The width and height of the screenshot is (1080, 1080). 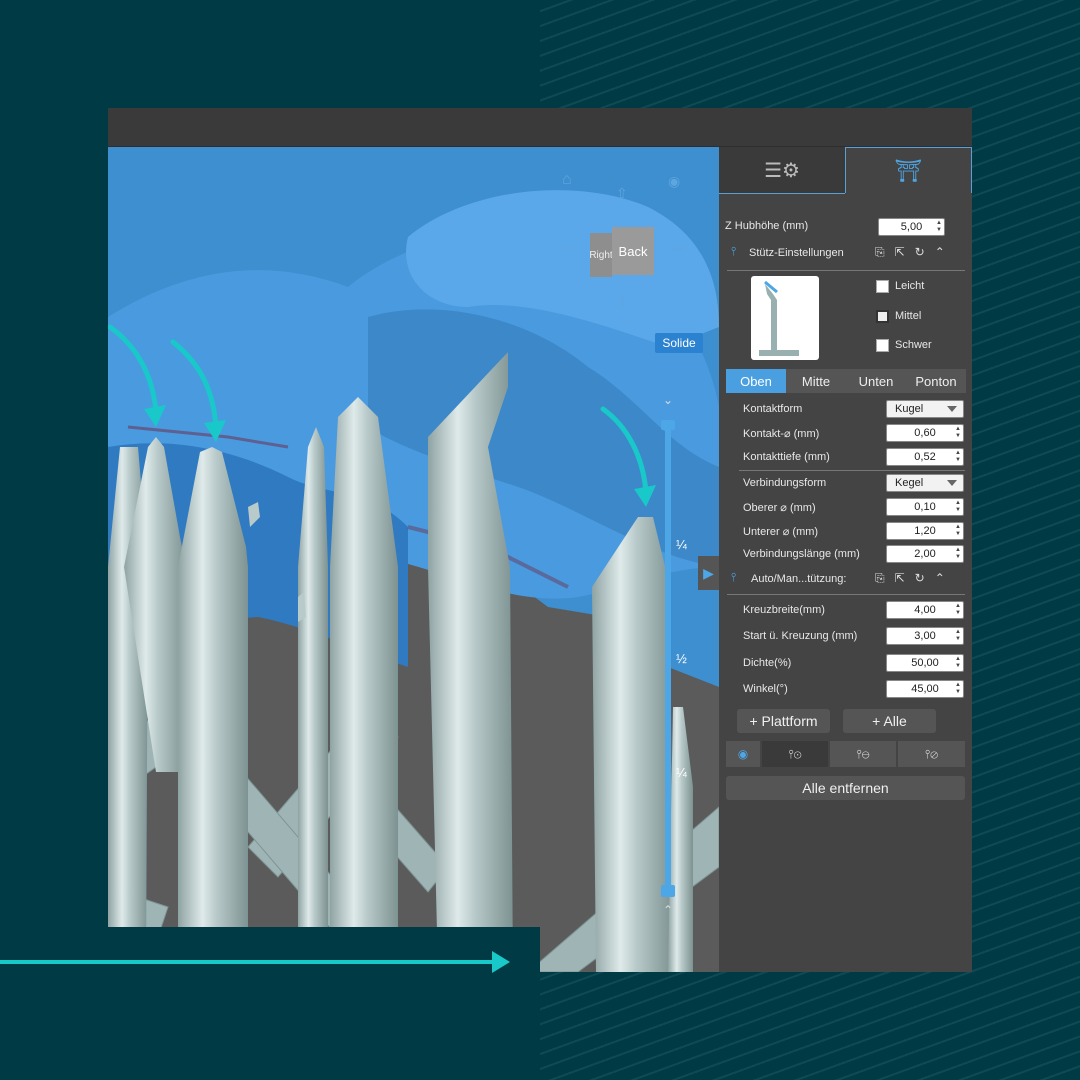 I want to click on add-all-button: + Alle, so click(x=889, y=721).